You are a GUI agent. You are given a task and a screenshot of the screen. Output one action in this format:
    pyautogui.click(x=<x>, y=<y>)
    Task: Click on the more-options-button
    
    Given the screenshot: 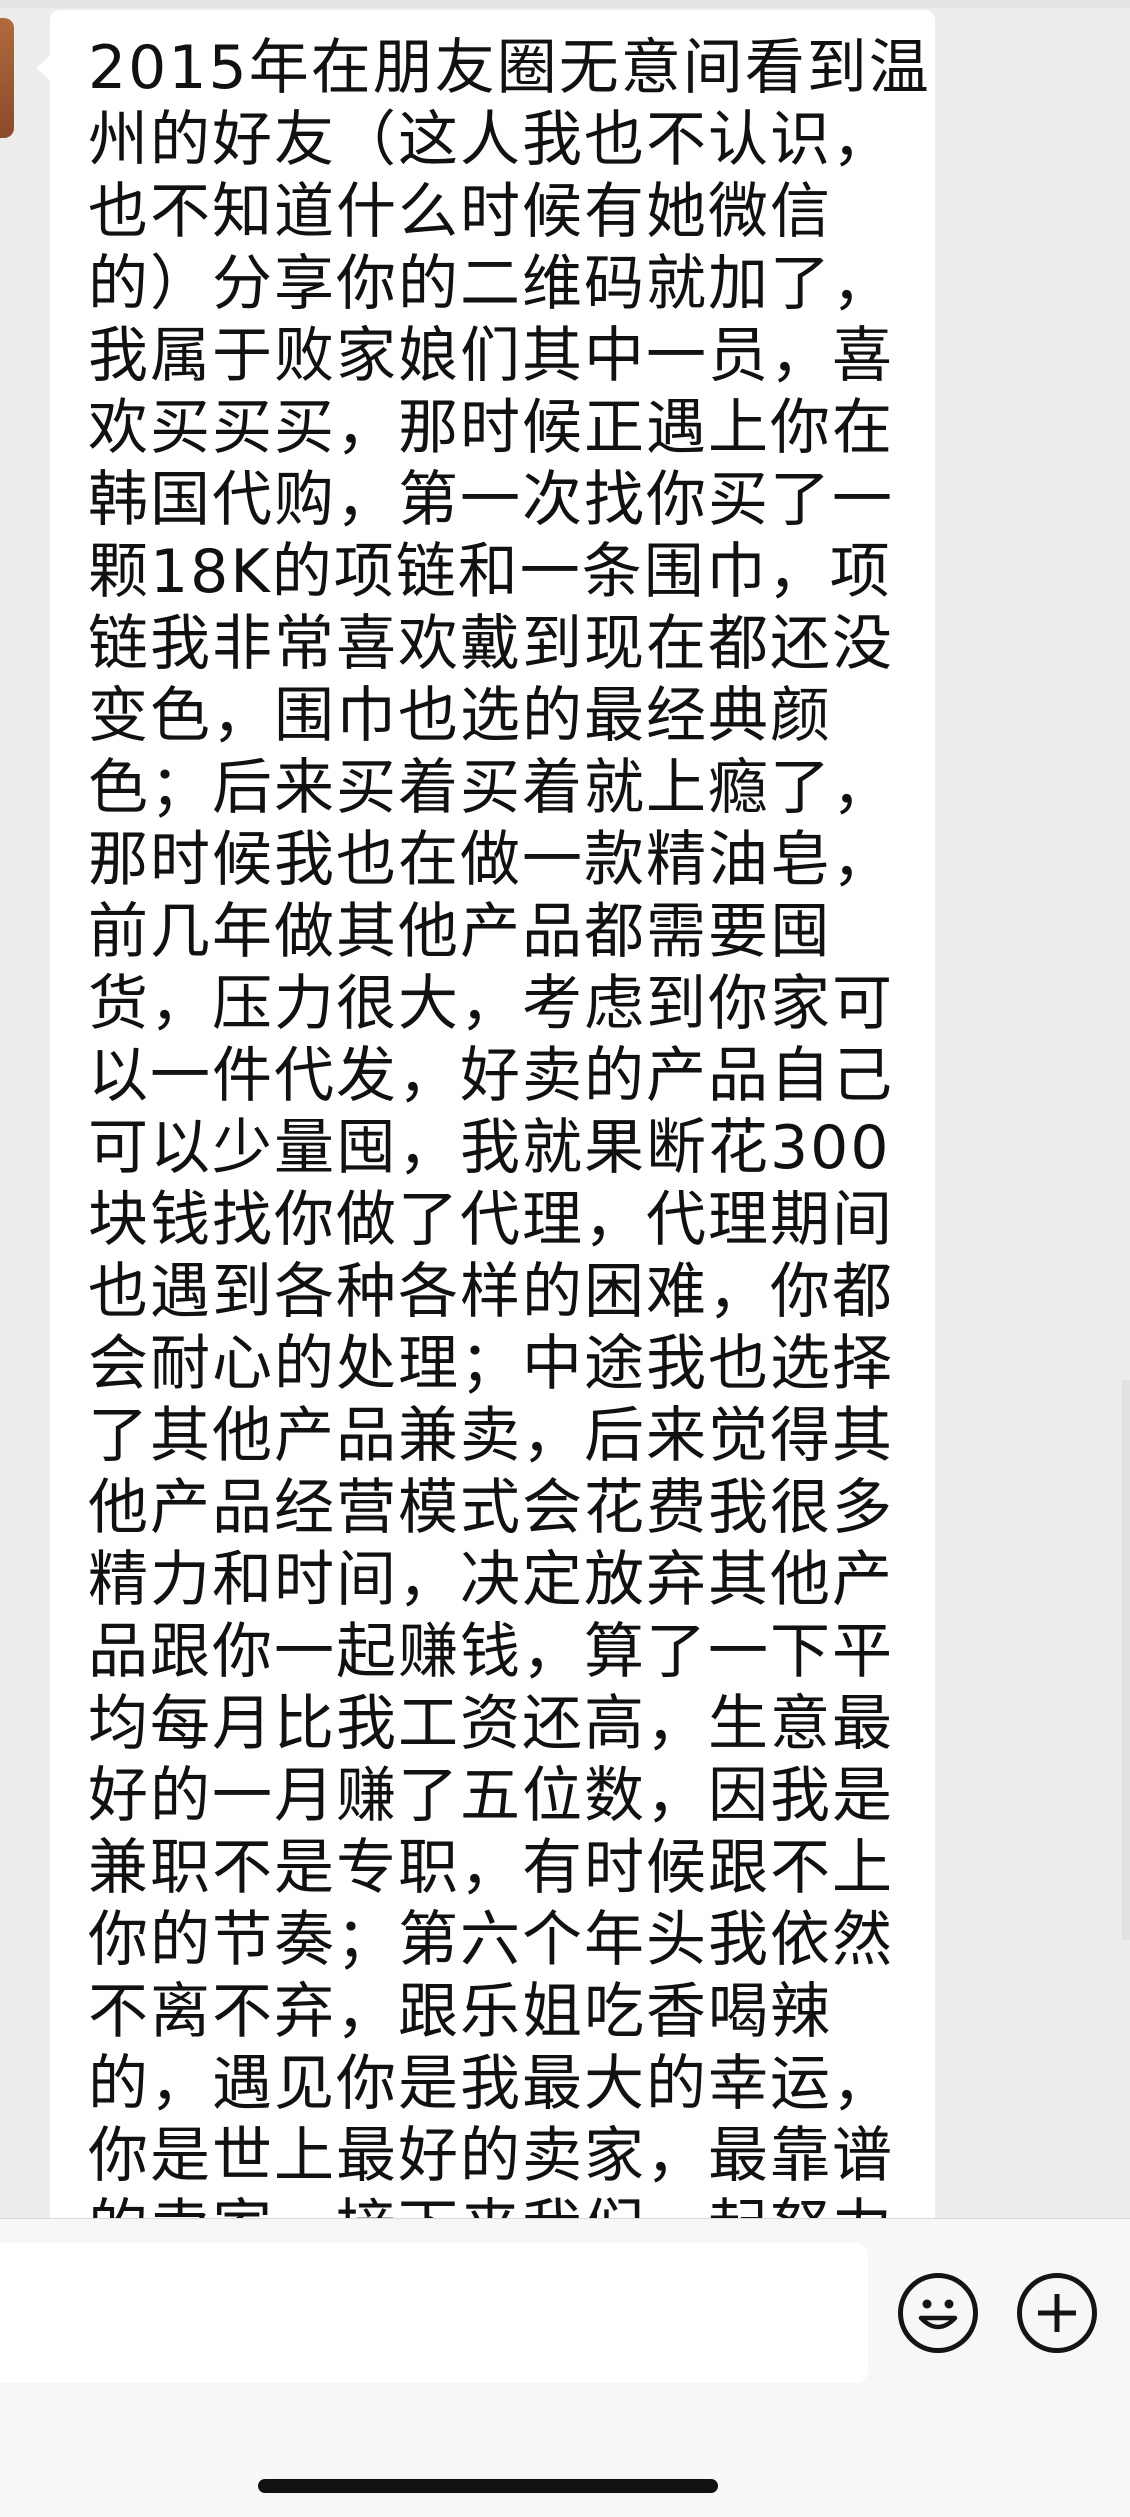 What is the action you would take?
    pyautogui.click(x=1057, y=2313)
    